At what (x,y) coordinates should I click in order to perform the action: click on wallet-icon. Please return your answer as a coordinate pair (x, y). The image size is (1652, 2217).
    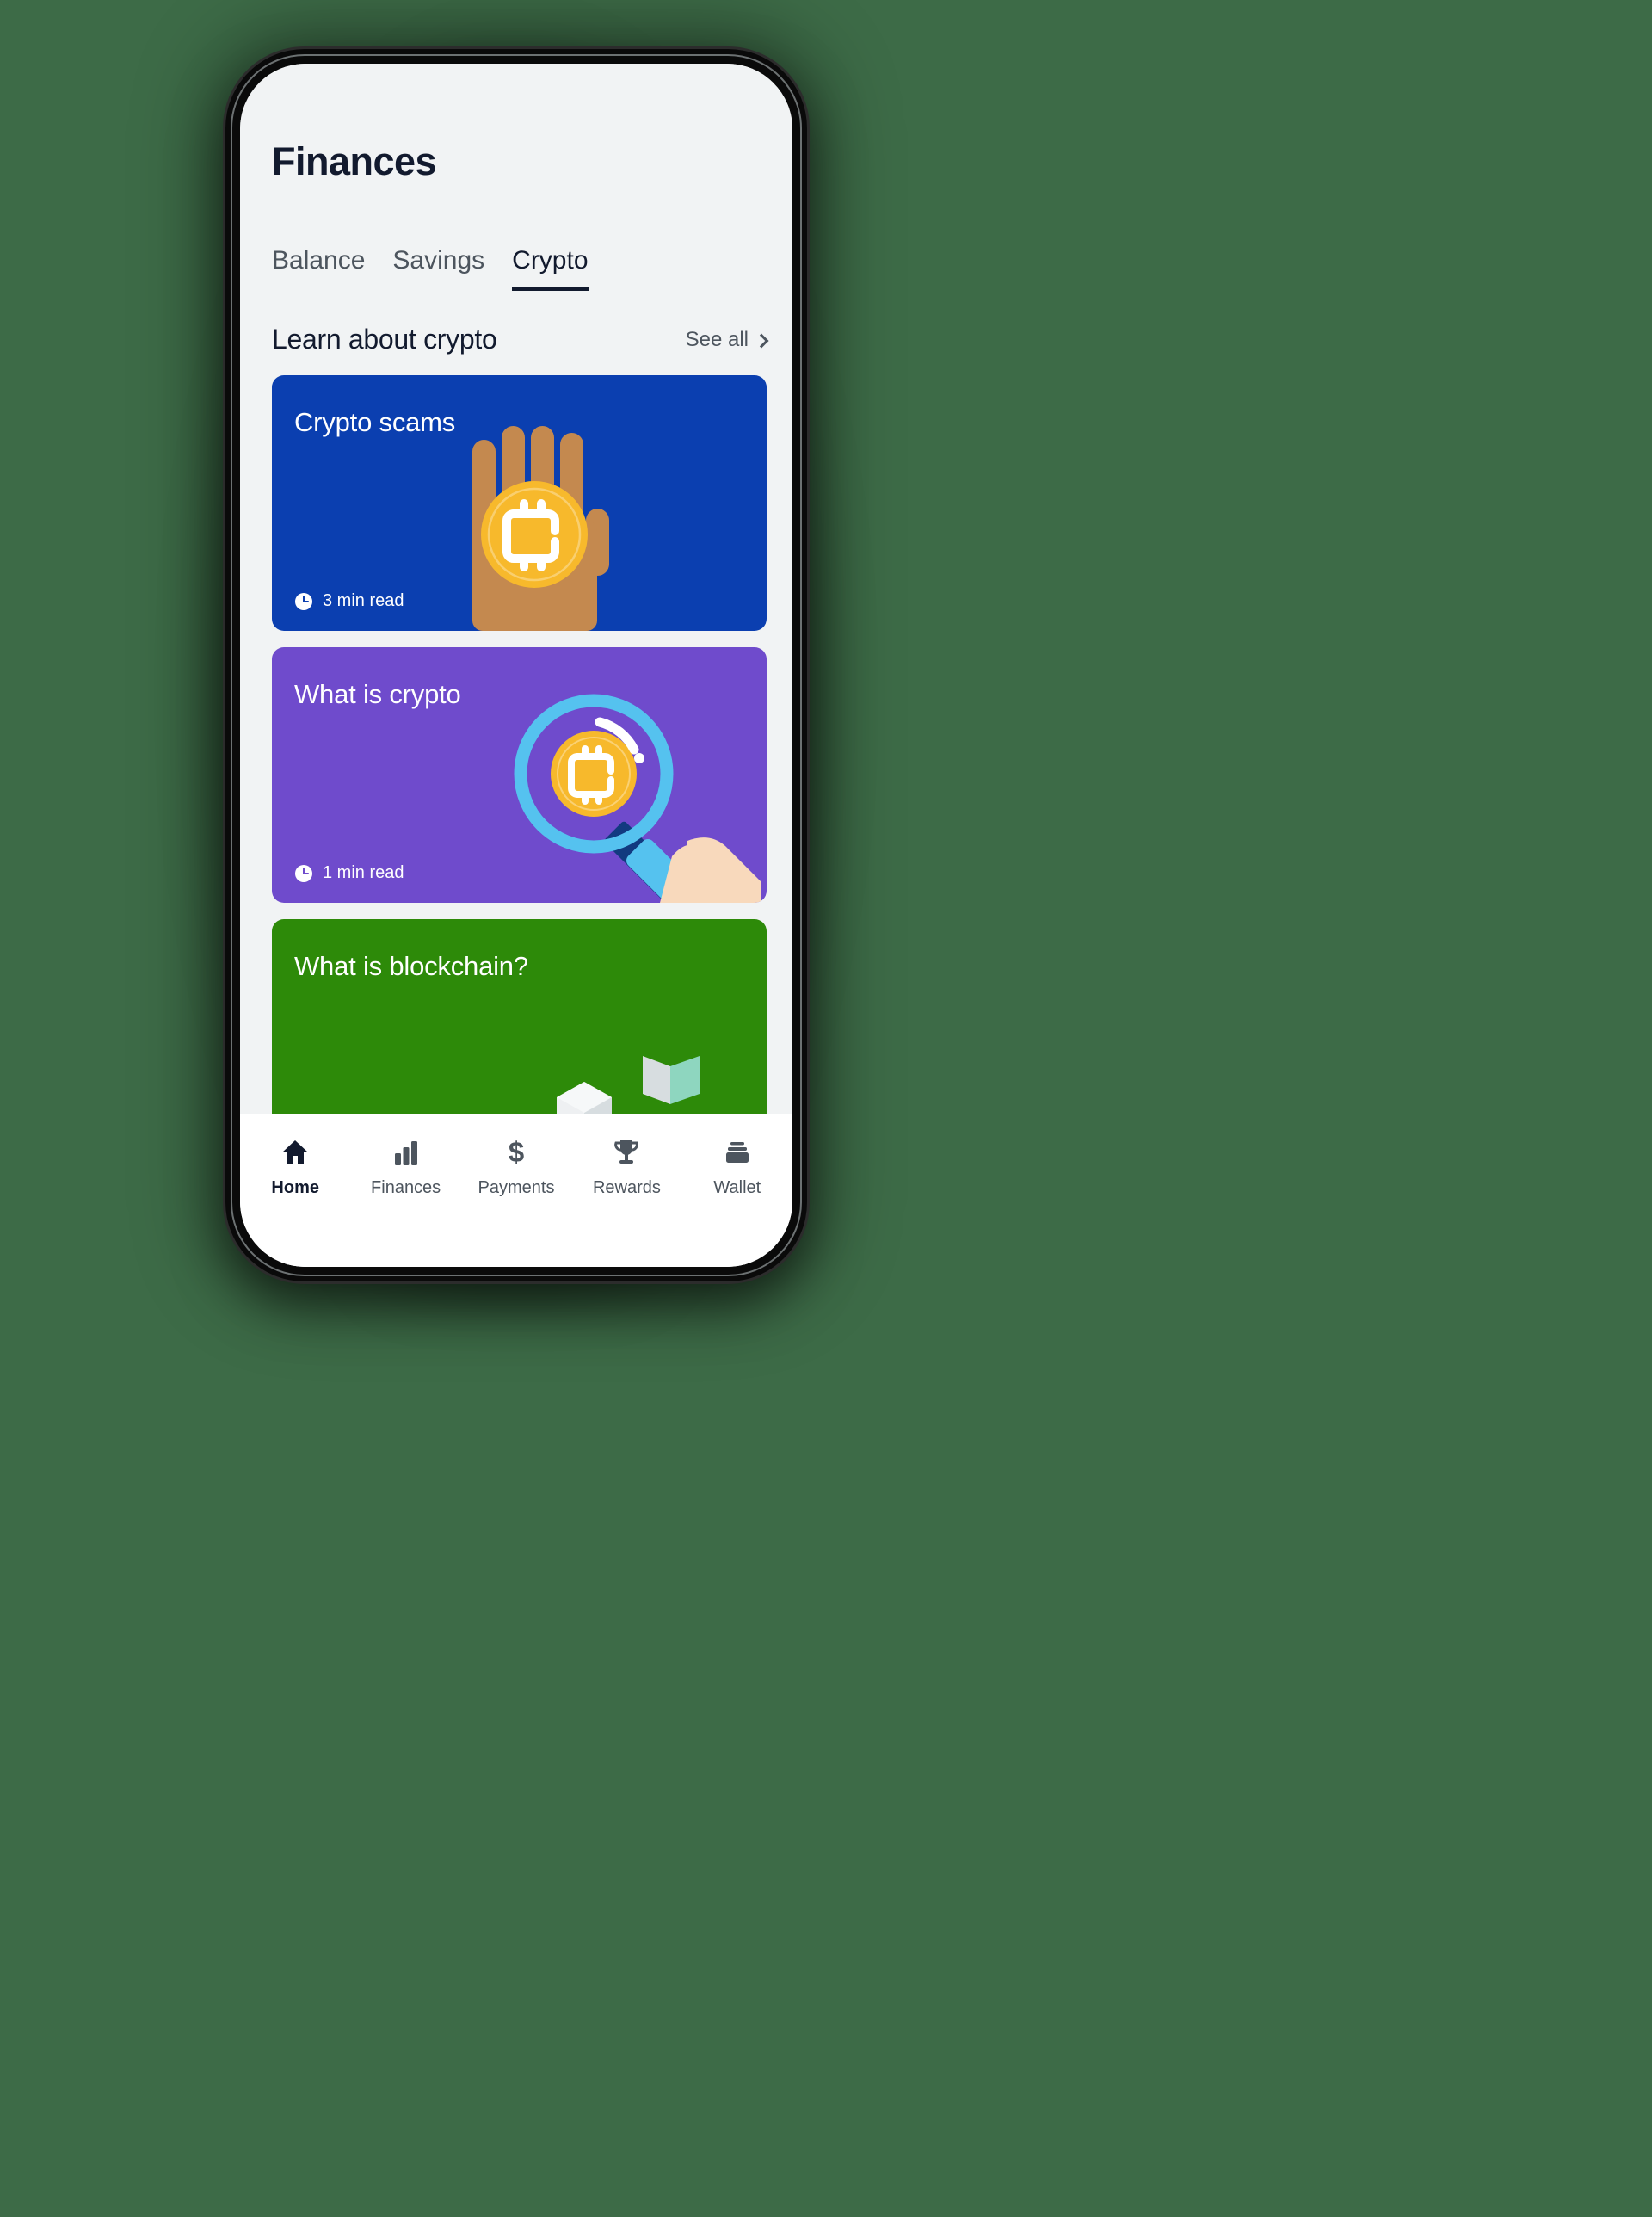
    Looking at the image, I should click on (737, 1152).